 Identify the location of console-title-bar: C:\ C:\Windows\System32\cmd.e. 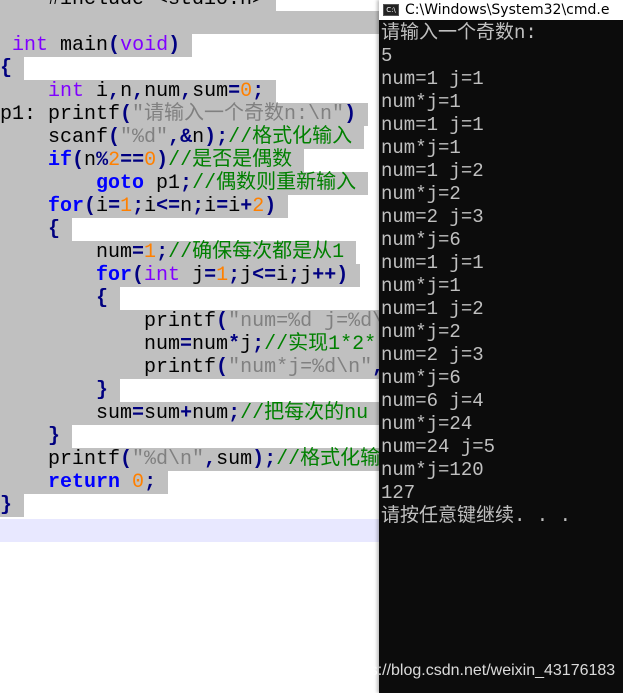
(501, 10).